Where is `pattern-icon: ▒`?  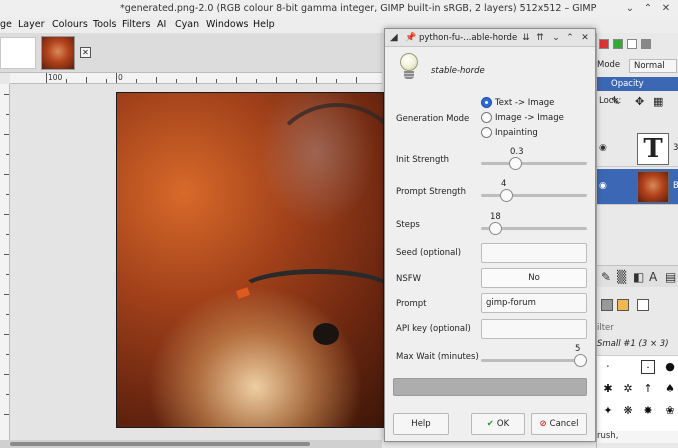
pattern-icon: ▒ is located at coordinates (621, 277).